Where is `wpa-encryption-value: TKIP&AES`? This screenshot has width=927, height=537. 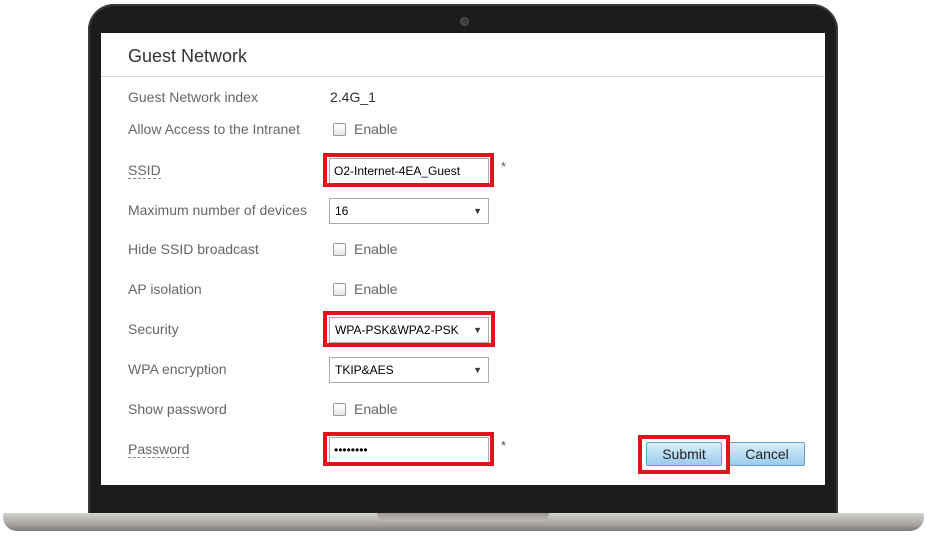
wpa-encryption-value: TKIP&AES is located at coordinates (364, 370).